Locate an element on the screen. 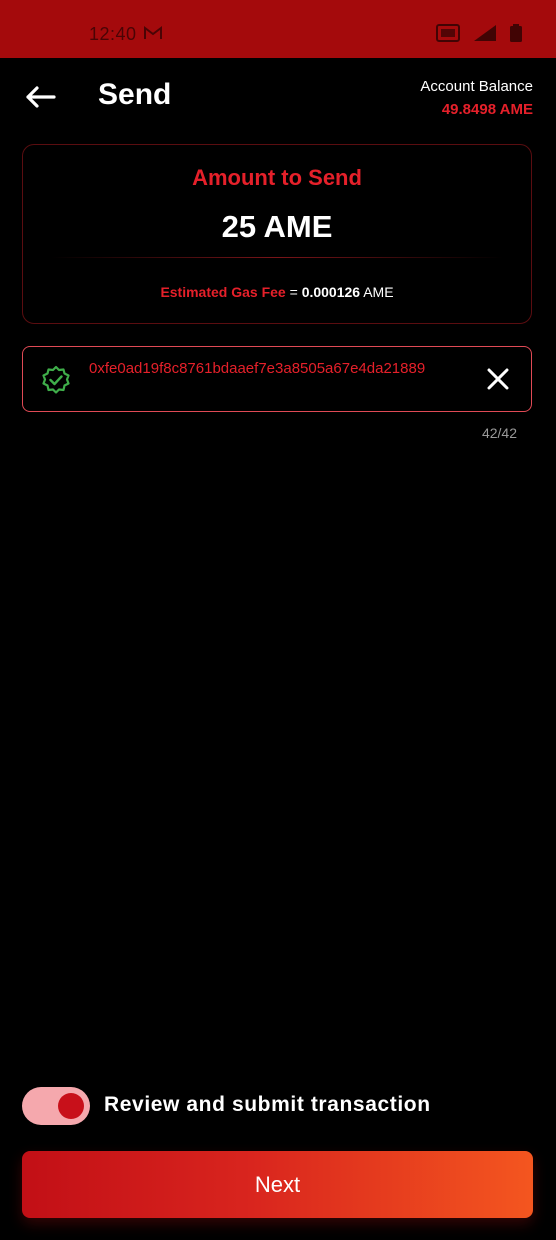  gas-fee-line: Estimated Gas Fee = 0.000126 AME is located at coordinates (277, 292).